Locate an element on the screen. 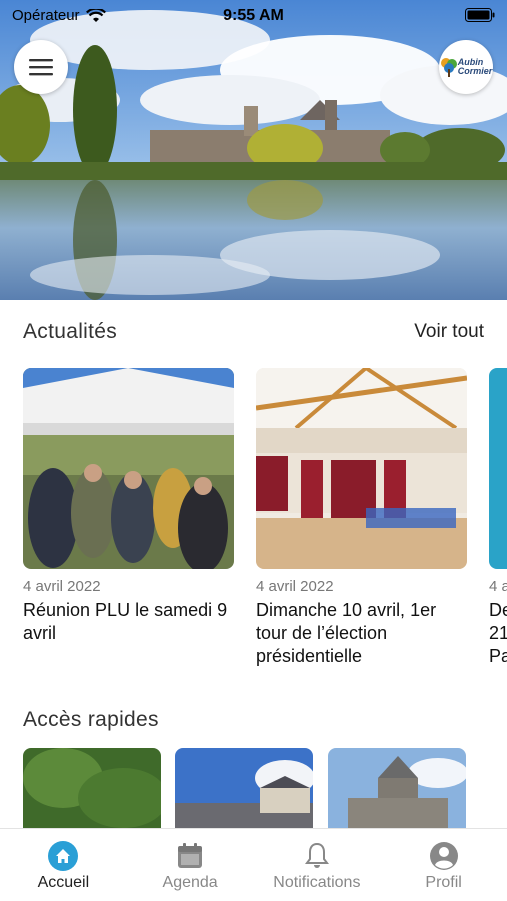 This screenshot has height=901, width=507. hamburger-icon is located at coordinates (41, 67).